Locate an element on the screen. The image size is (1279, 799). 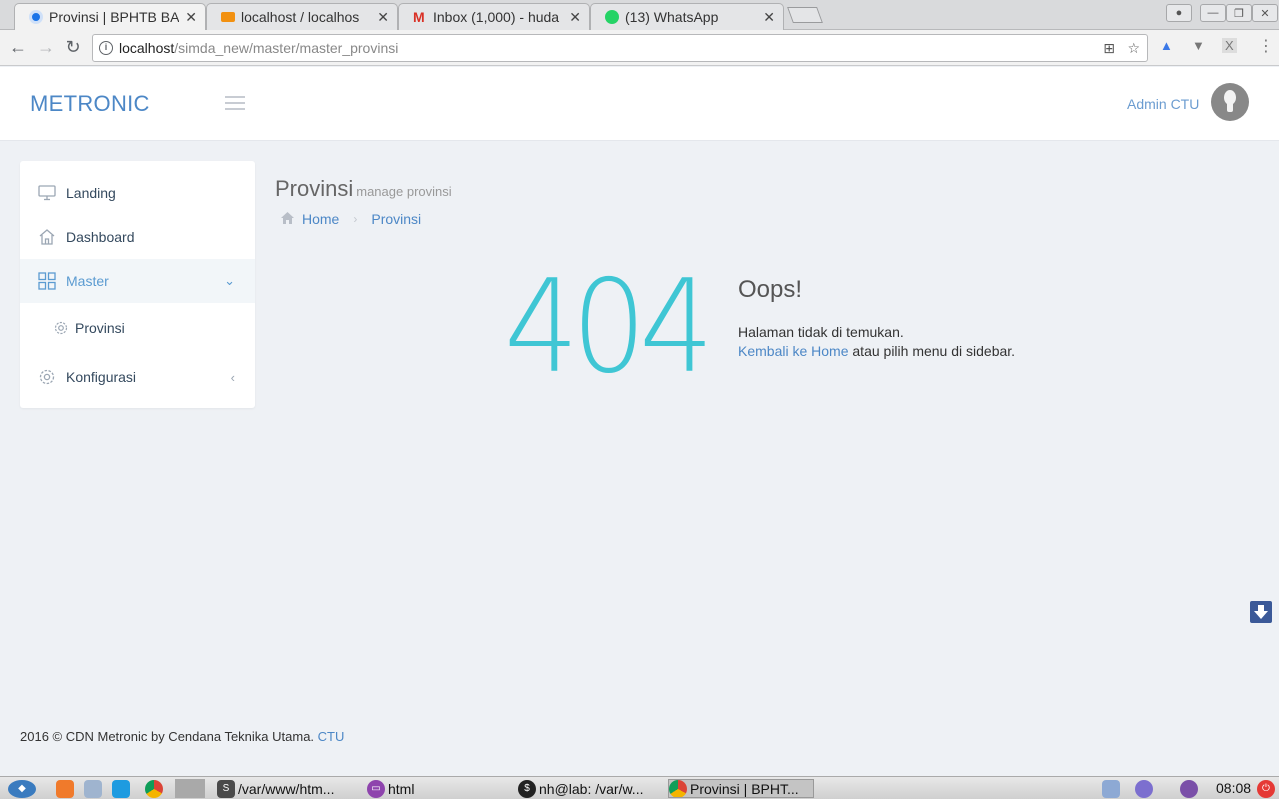
browser-tab-gmail: M Inbox (1,000) - huda ✕ is located at coordinates (494, 16).